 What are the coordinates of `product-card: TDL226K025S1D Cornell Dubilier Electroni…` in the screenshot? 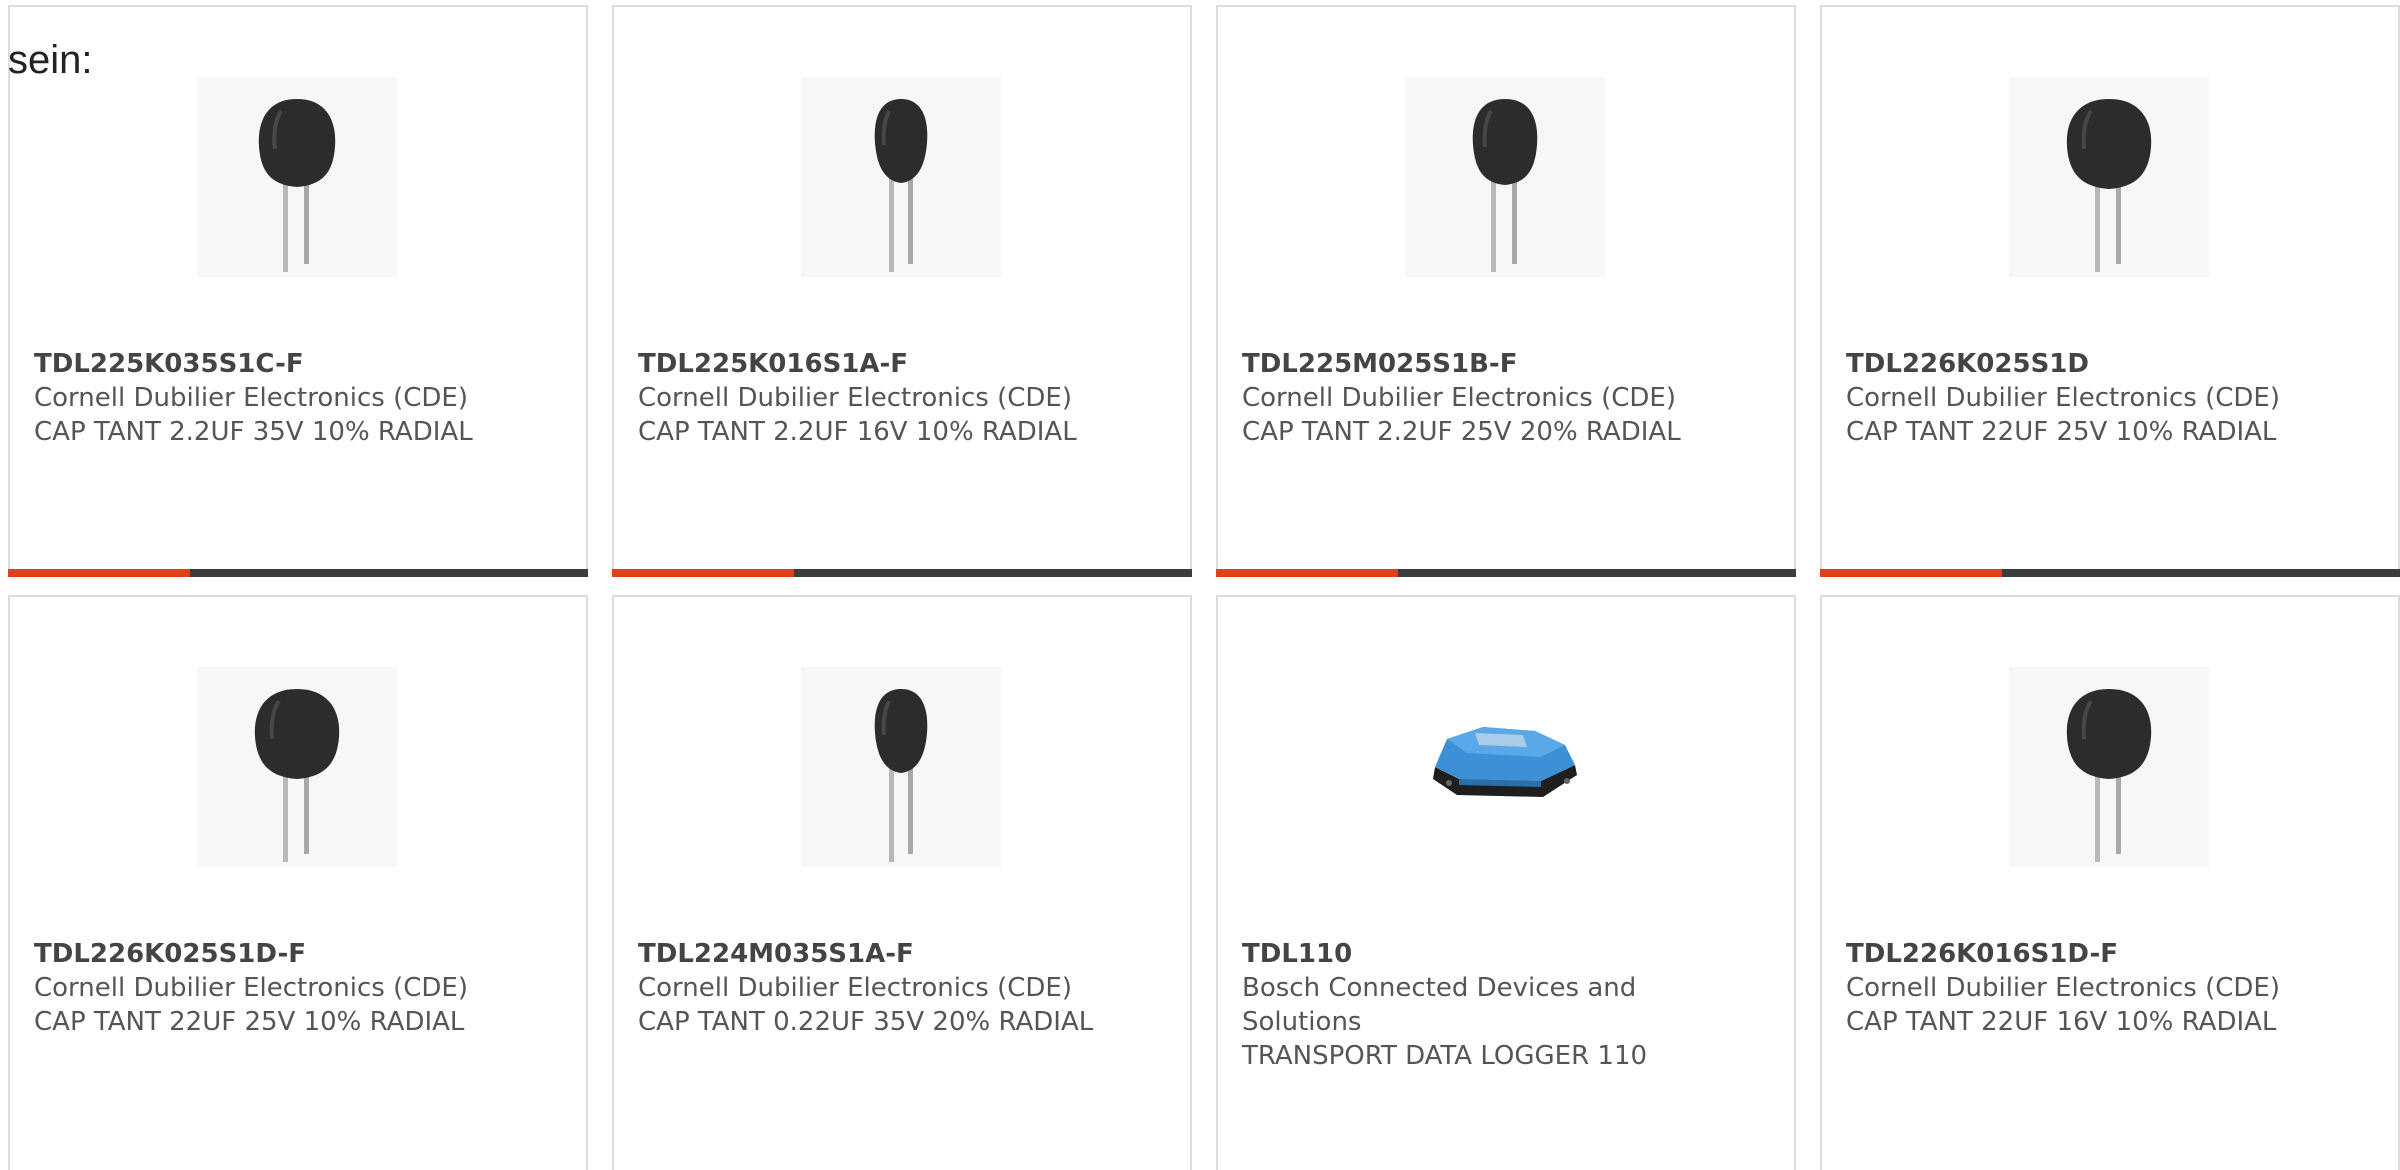 It's located at (2110, 291).